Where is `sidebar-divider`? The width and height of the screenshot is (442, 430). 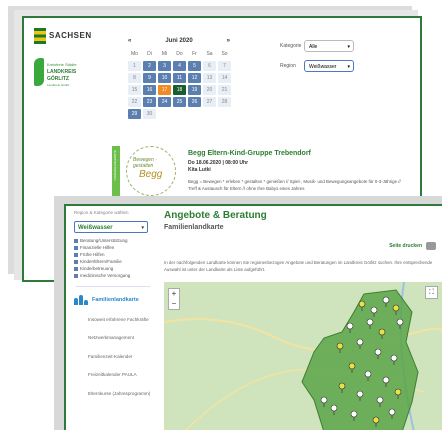 sidebar-divider is located at coordinates (113, 286).